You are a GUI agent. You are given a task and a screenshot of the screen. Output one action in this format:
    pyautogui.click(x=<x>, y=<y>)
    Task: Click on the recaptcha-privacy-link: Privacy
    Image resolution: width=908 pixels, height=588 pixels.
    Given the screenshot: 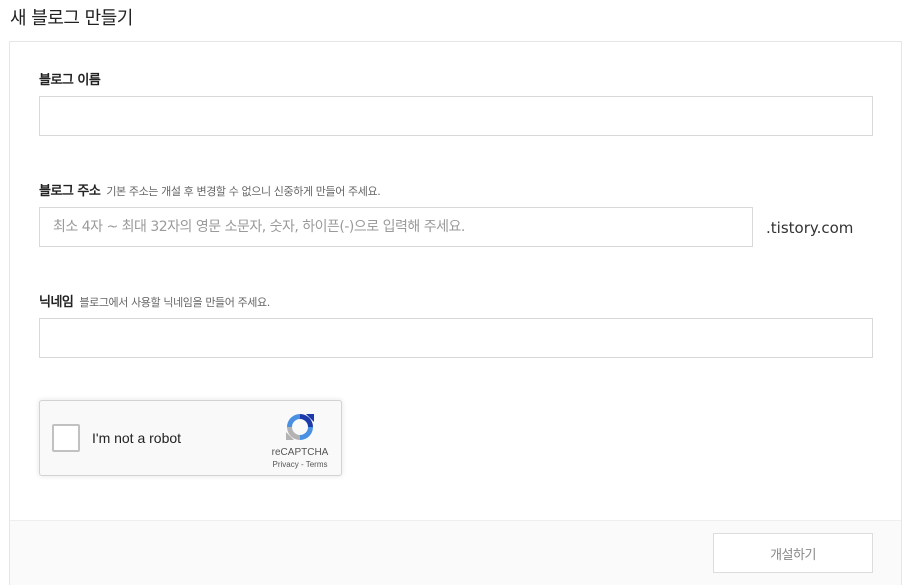 What is the action you would take?
    pyautogui.click(x=286, y=464)
    